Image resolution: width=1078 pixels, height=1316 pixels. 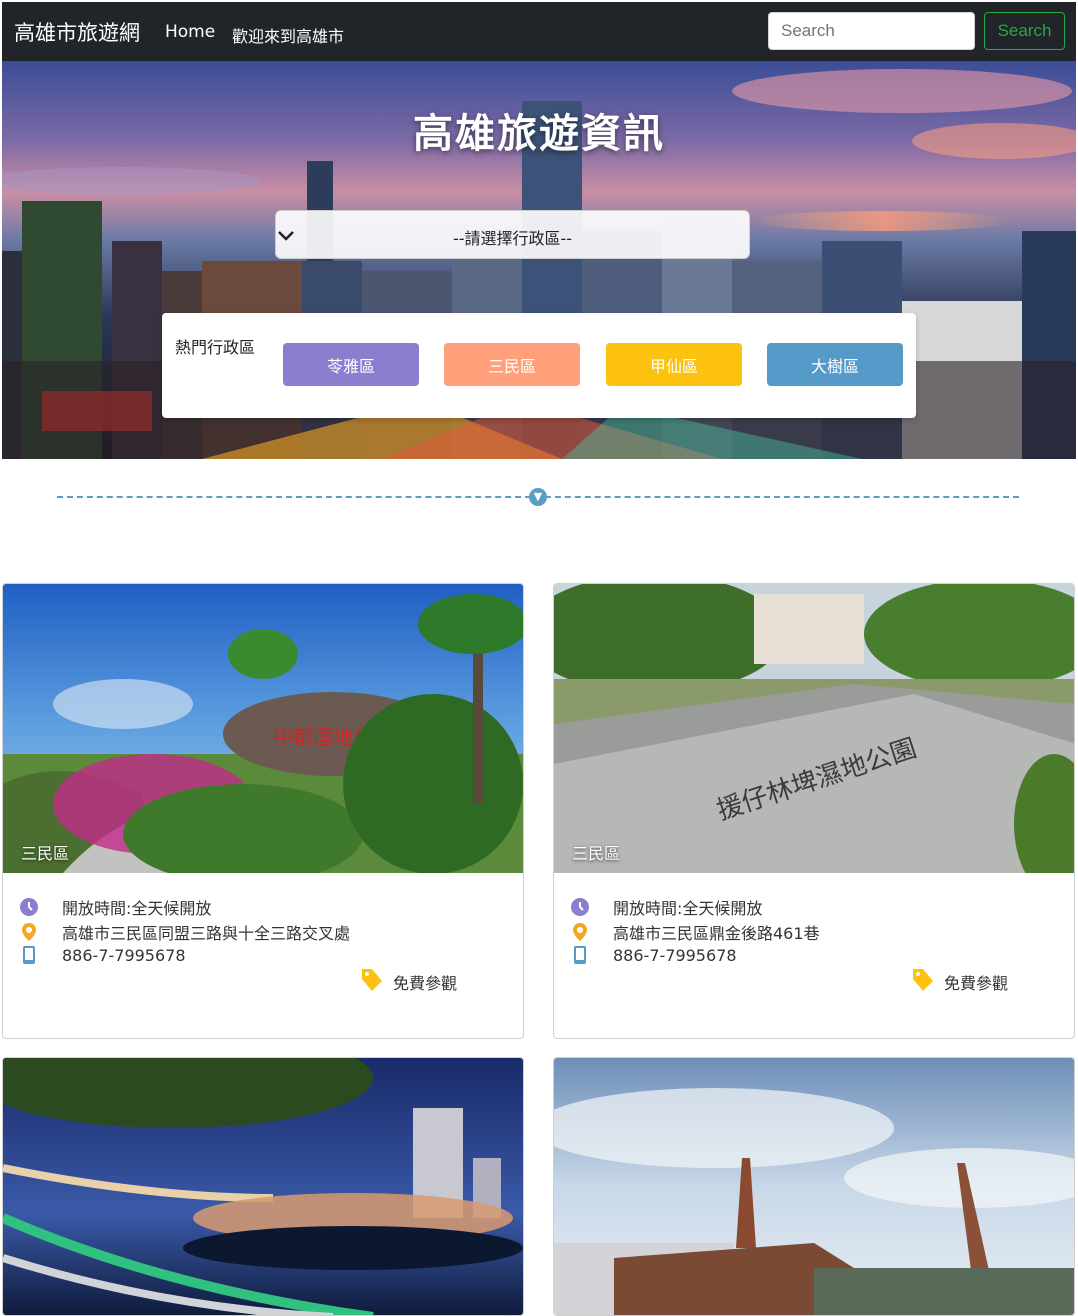 I want to click on popular-districts-panel: 熱門行政區 苓雅區 三民區 甲仙區 大樹區, so click(x=539, y=365).